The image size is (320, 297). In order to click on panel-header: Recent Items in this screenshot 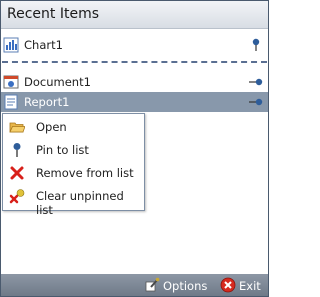, I will do `click(134, 15)`.